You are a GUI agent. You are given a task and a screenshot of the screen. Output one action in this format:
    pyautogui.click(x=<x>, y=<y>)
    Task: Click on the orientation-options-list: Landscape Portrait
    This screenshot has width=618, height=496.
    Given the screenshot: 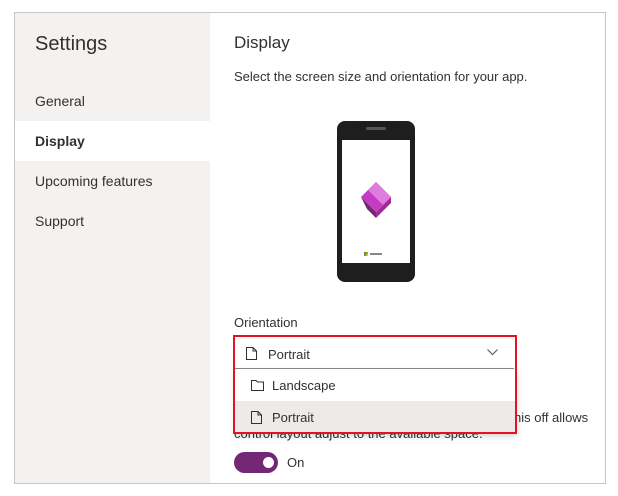 What is the action you would take?
    pyautogui.click(x=376, y=401)
    